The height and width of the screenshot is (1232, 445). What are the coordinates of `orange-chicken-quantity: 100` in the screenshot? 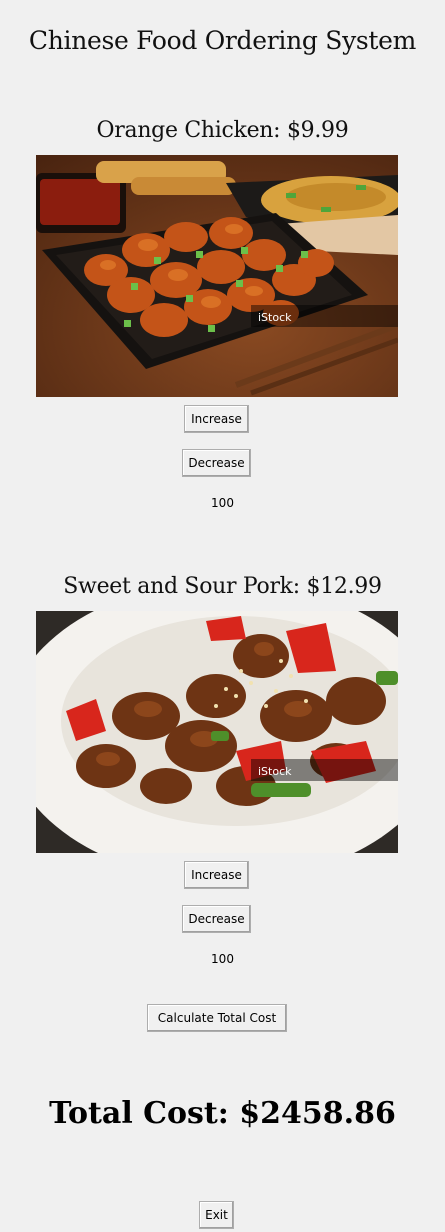 It's located at (222, 503).